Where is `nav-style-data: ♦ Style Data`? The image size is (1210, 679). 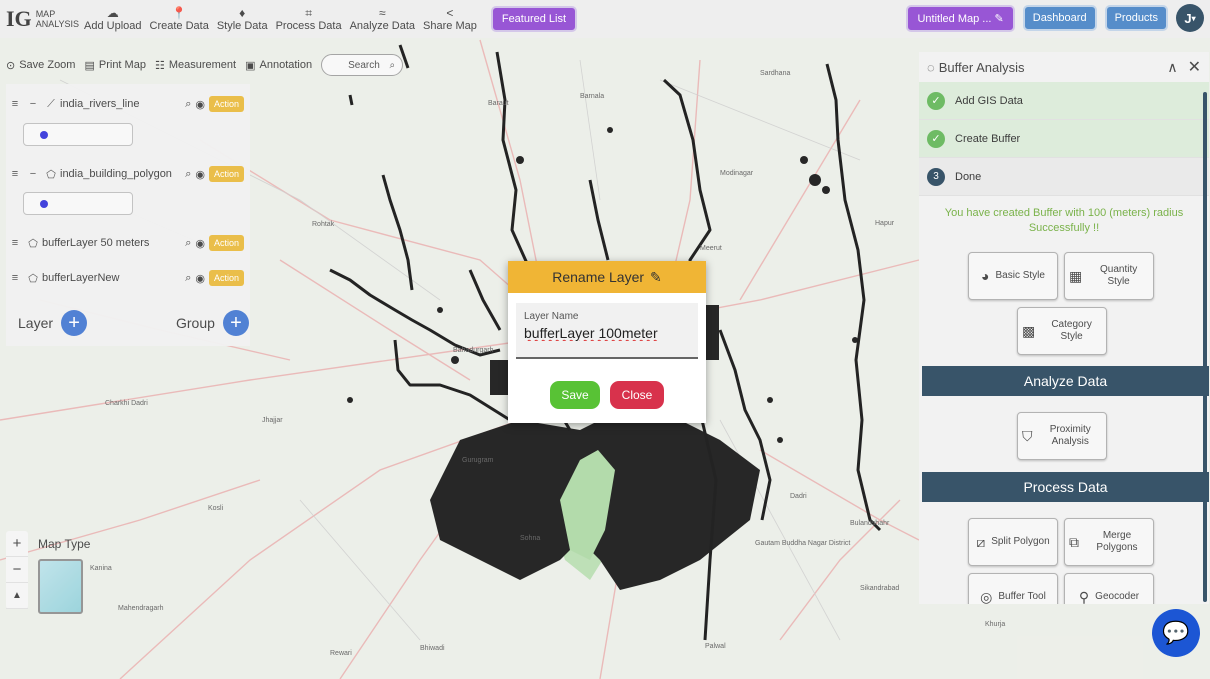
nav-style-data: ♦ Style Data is located at coordinates (242, 19).